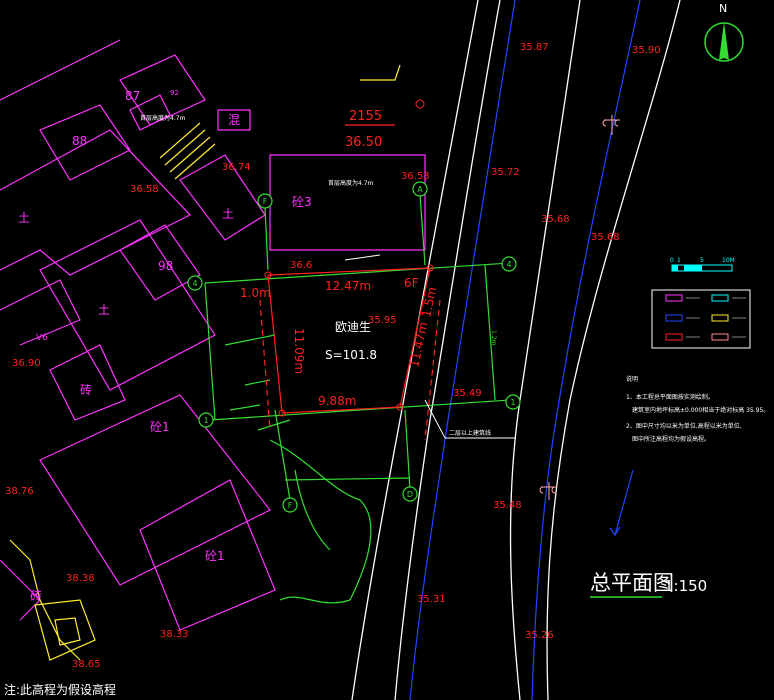 This screenshot has height=700, width=774. I want to click on note-n3: 二层以上建筑线, so click(470, 433).